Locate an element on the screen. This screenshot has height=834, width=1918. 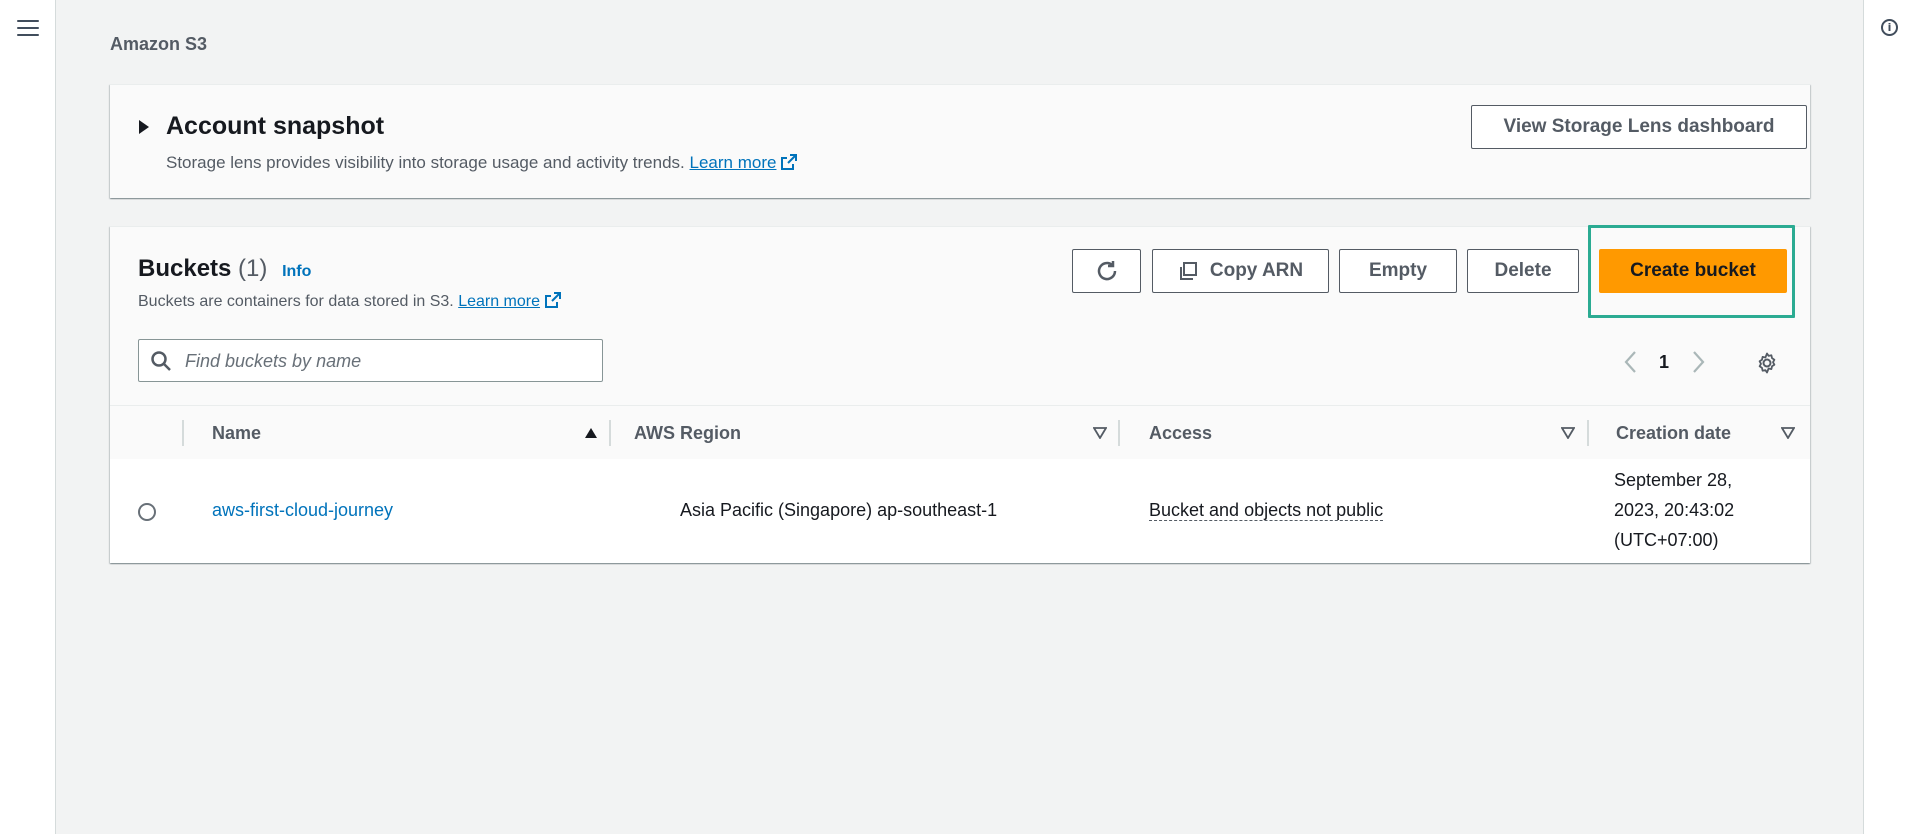
page-number: 1 is located at coordinates (1664, 362).